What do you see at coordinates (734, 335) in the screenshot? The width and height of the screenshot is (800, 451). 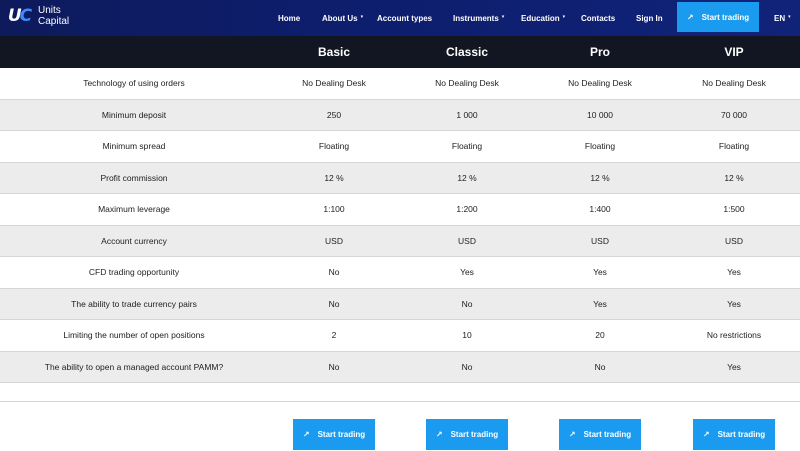 I see `table-cell: No restrictions` at bounding box center [734, 335].